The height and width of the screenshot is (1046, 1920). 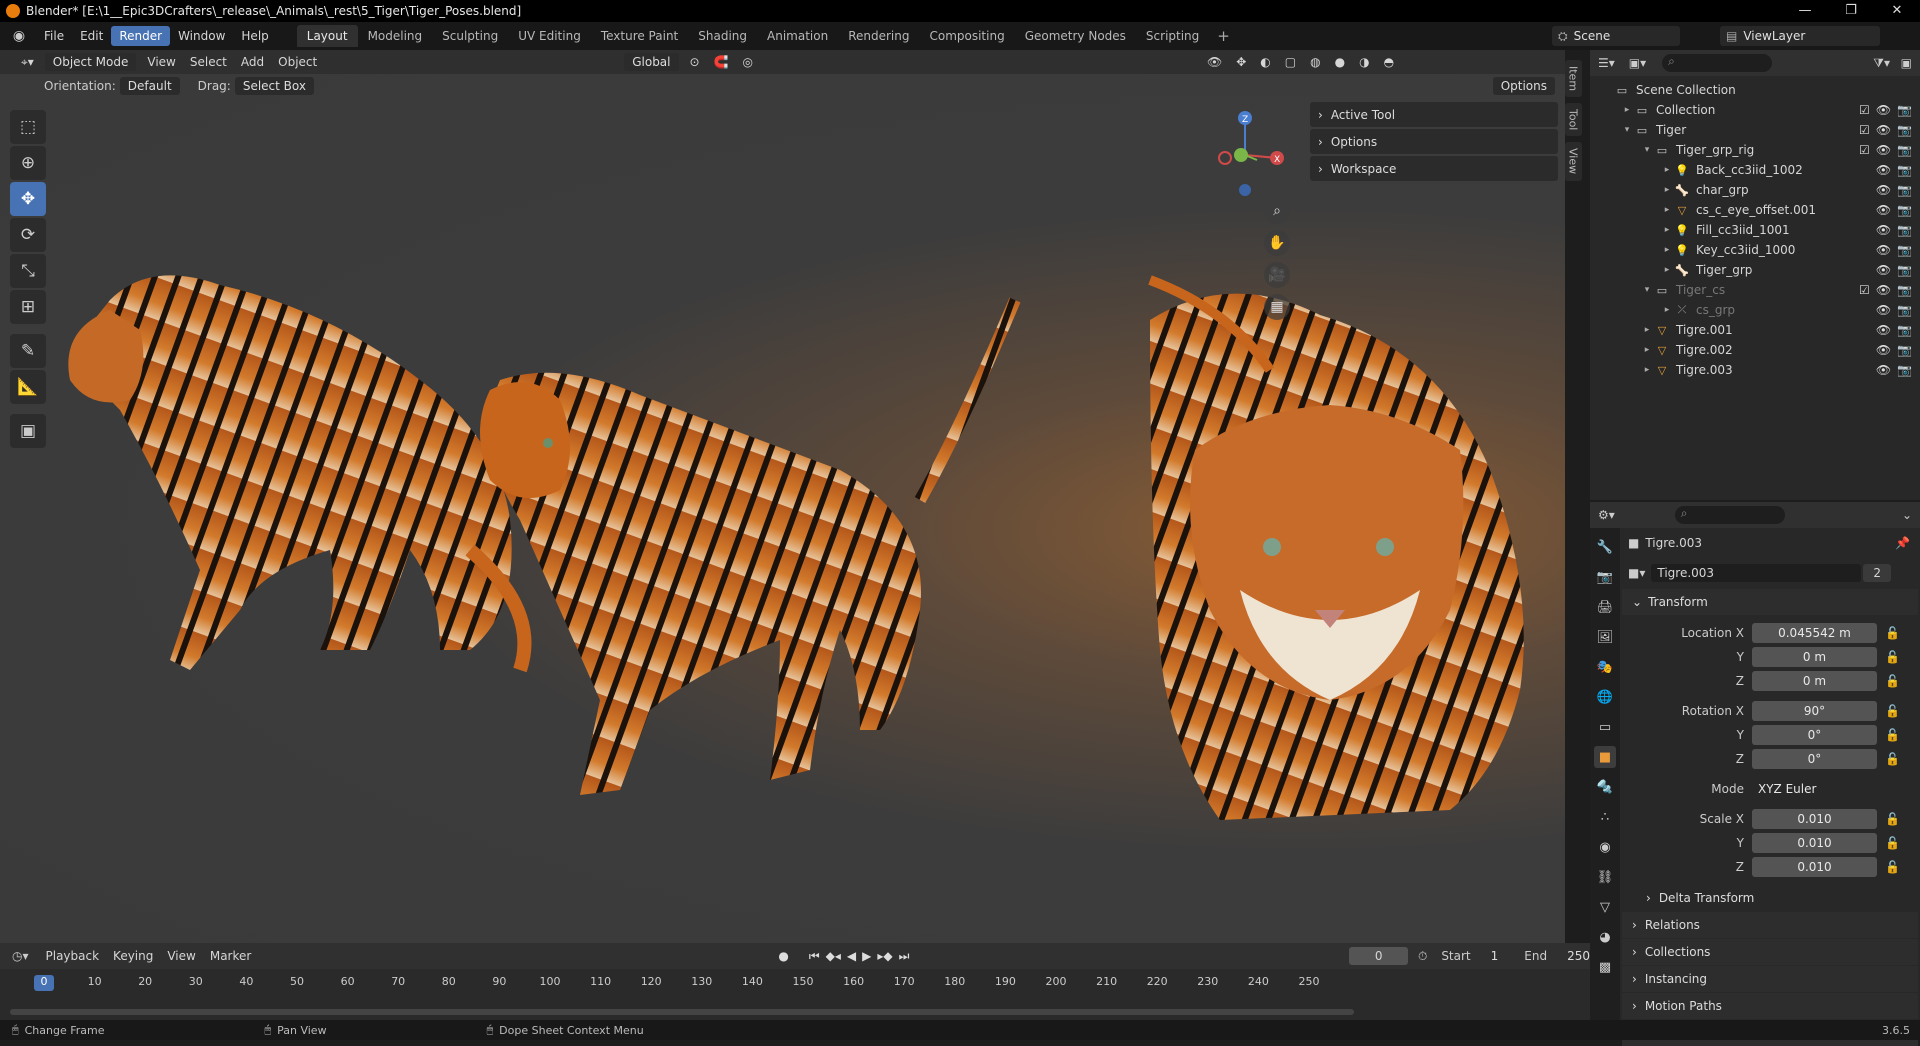 I want to click on annotate-tool-icon: ✎, so click(x=28, y=351).